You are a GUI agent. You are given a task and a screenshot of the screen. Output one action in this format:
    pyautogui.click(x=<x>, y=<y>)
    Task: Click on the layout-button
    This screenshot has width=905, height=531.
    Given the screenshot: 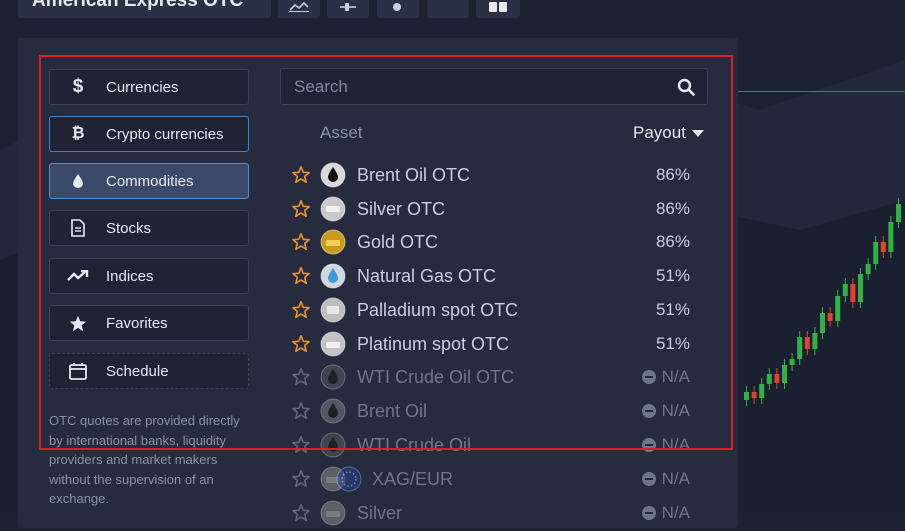 What is the action you would take?
    pyautogui.click(x=498, y=9)
    